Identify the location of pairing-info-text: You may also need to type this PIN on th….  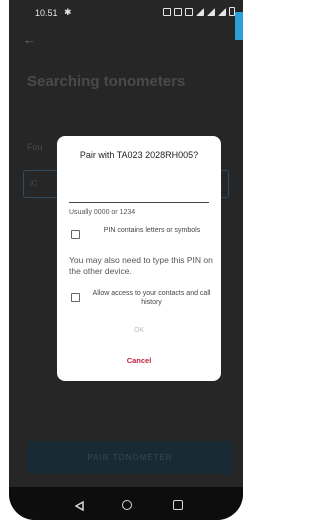
(141, 265).